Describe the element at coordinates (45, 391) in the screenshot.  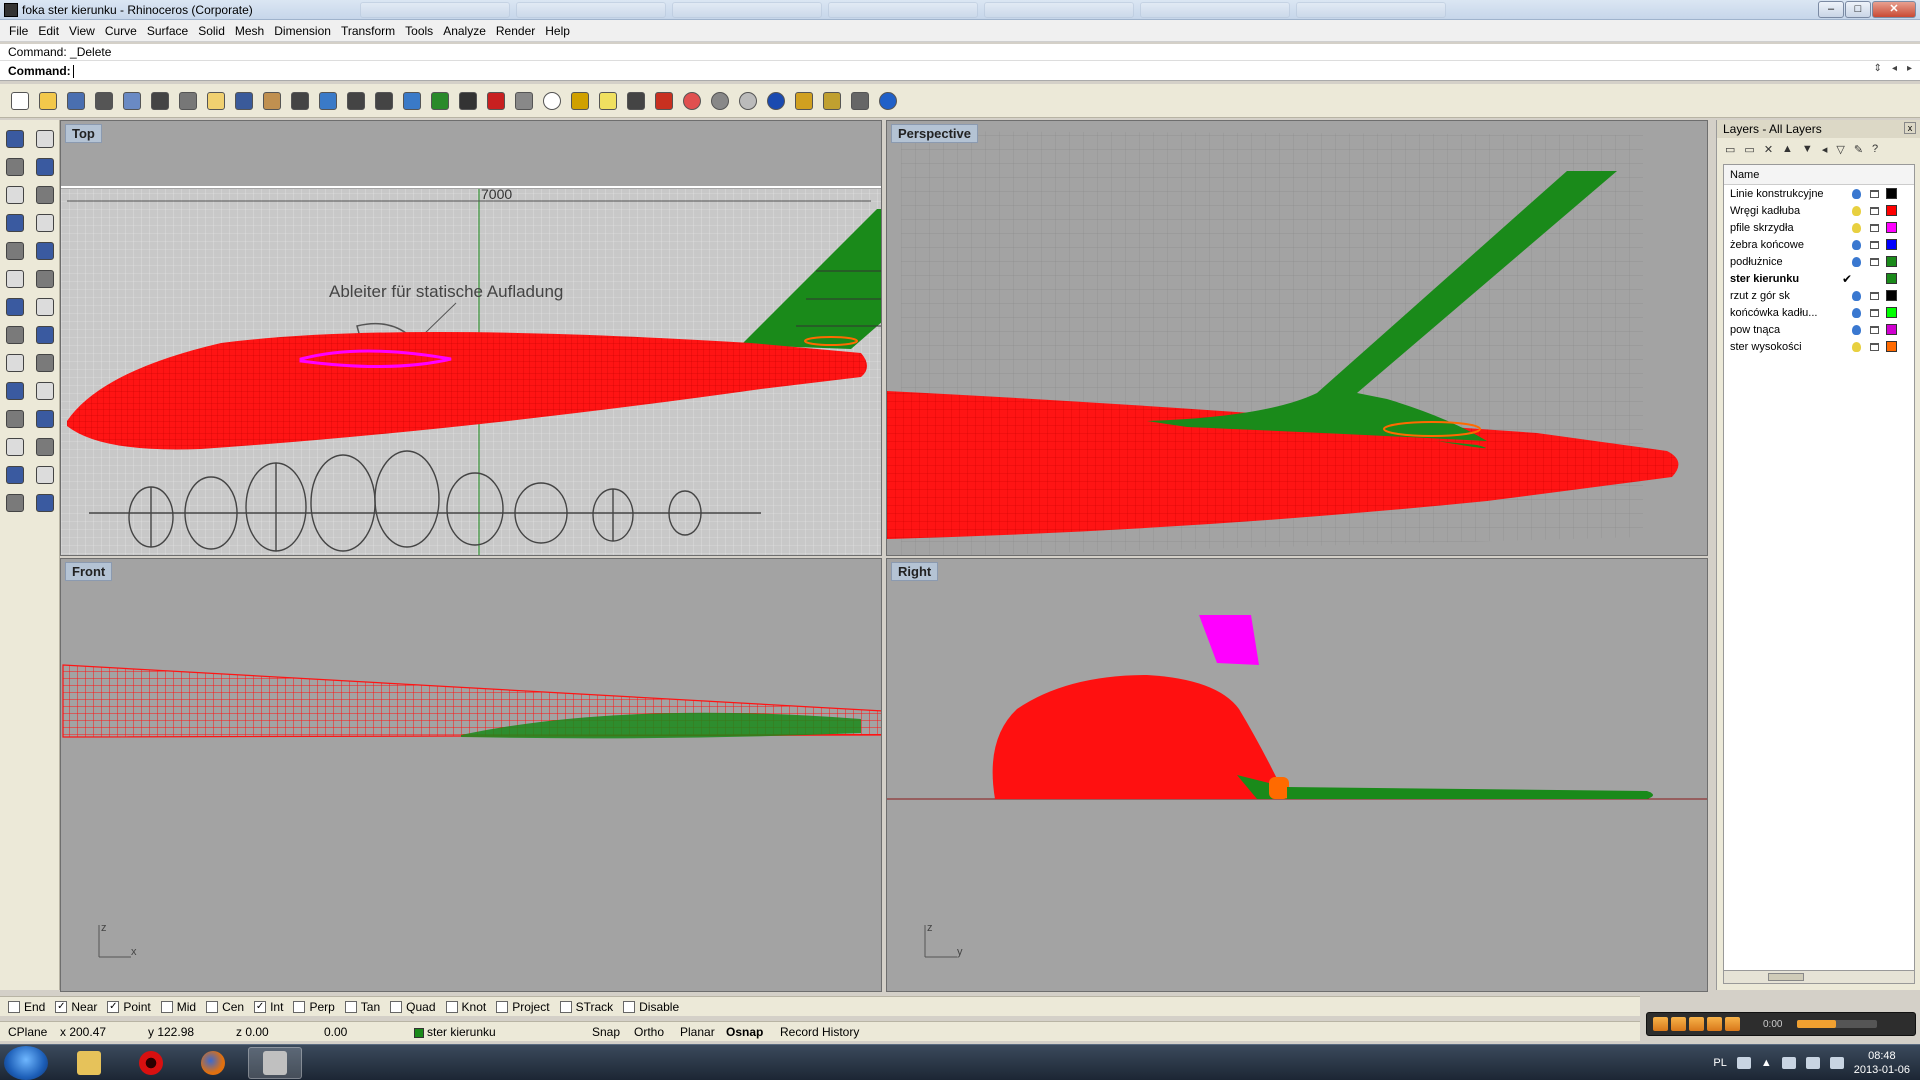
I see `align-icon` at that location.